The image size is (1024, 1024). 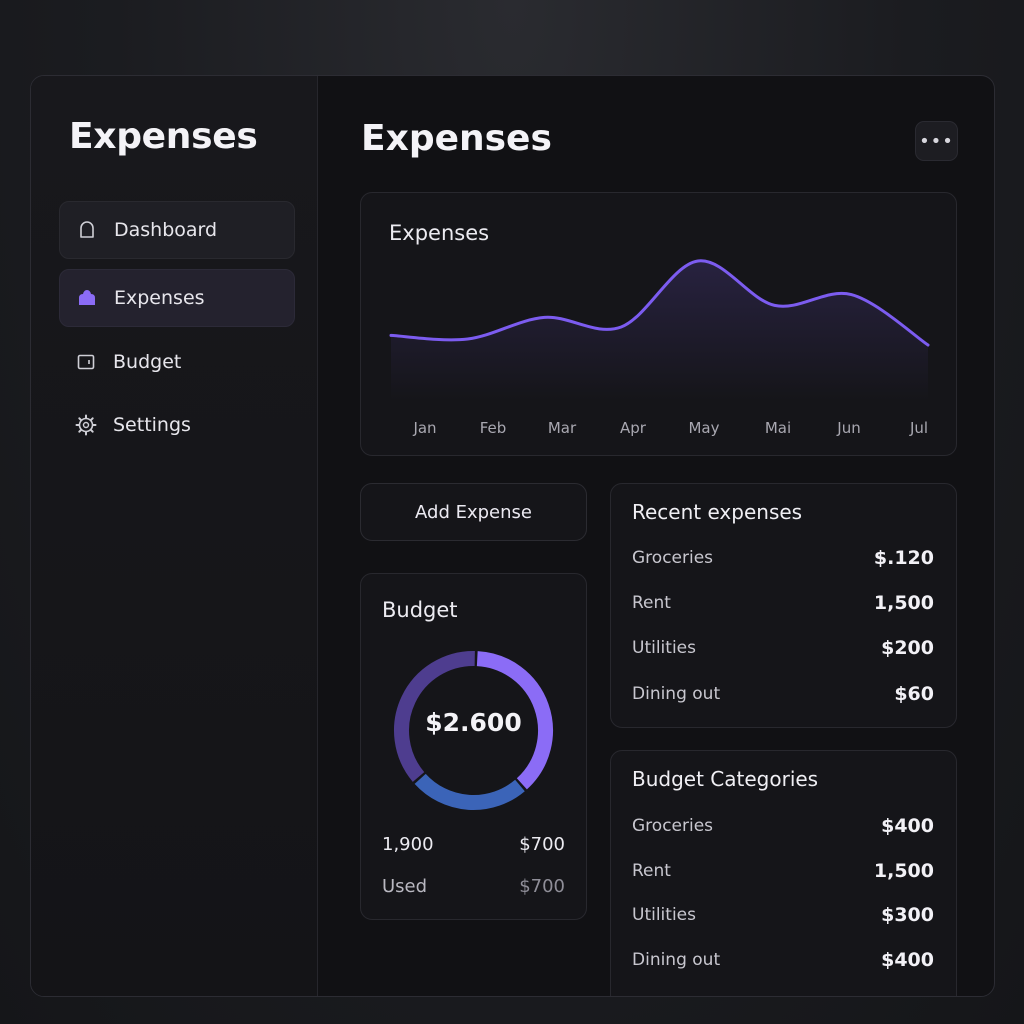 I want to click on category-name: Rent, so click(x=651, y=871).